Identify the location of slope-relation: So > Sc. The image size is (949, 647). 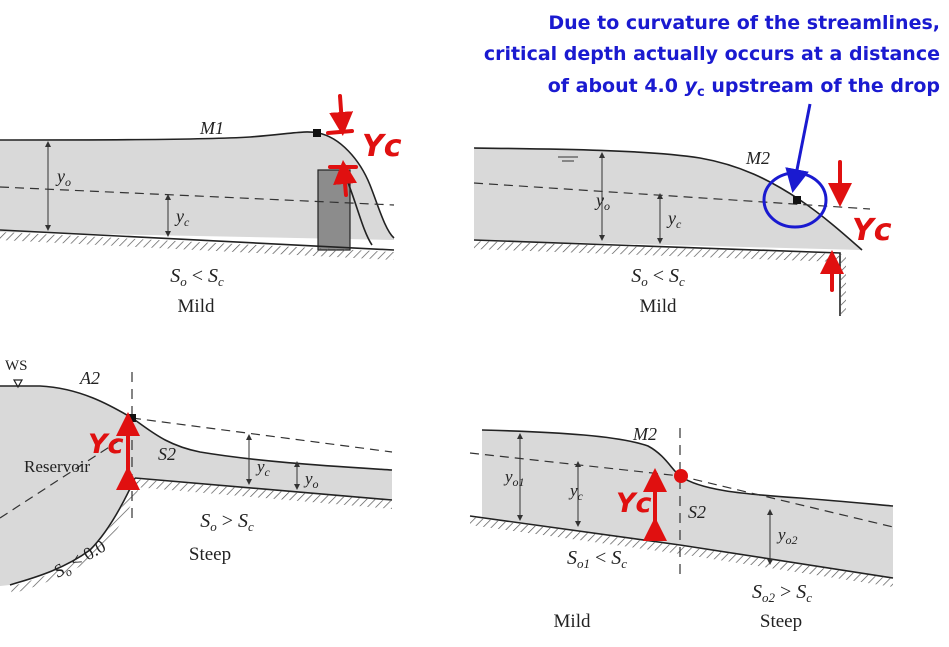
(227, 522).